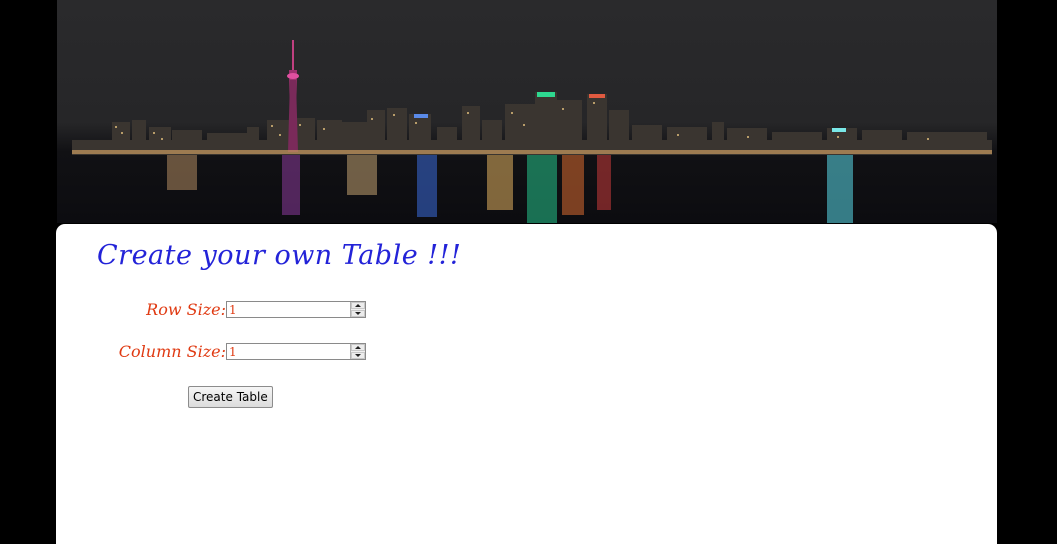 Image resolution: width=1057 pixels, height=544 pixels. Describe the element at coordinates (296, 351) in the screenshot. I see `column-size-stepper: 1` at that location.